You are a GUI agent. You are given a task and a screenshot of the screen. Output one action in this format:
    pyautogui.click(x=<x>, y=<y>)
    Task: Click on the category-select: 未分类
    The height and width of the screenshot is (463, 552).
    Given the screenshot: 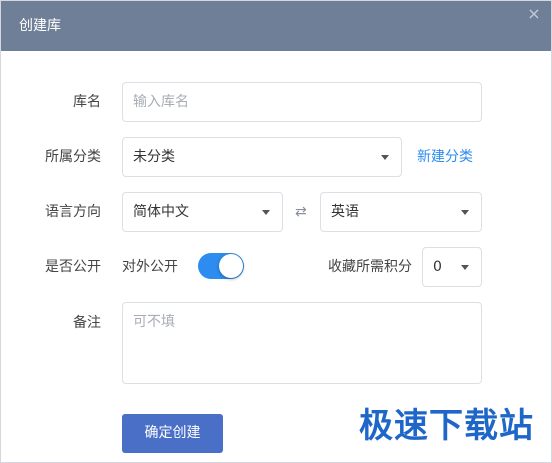 What is the action you would take?
    pyautogui.click(x=262, y=157)
    